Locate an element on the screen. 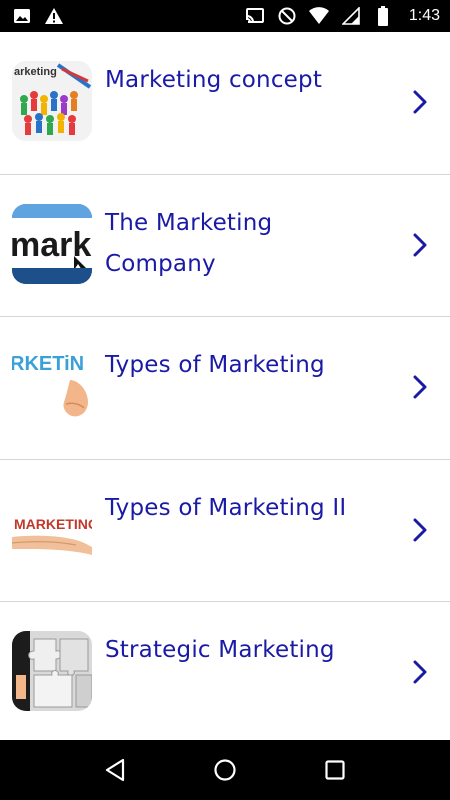  marketing-people-thumbnail: arketing is located at coordinates (52, 101).